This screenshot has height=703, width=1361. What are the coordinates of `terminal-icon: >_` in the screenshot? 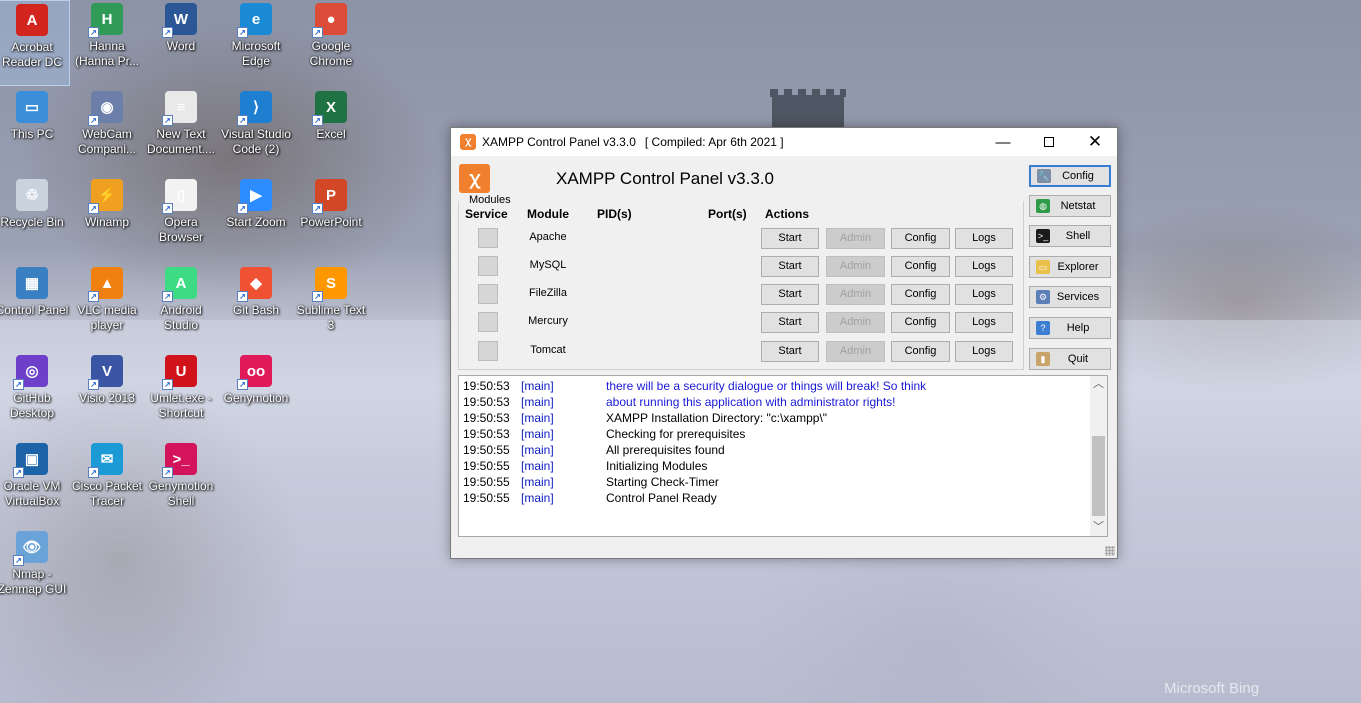 It's located at (1043, 236).